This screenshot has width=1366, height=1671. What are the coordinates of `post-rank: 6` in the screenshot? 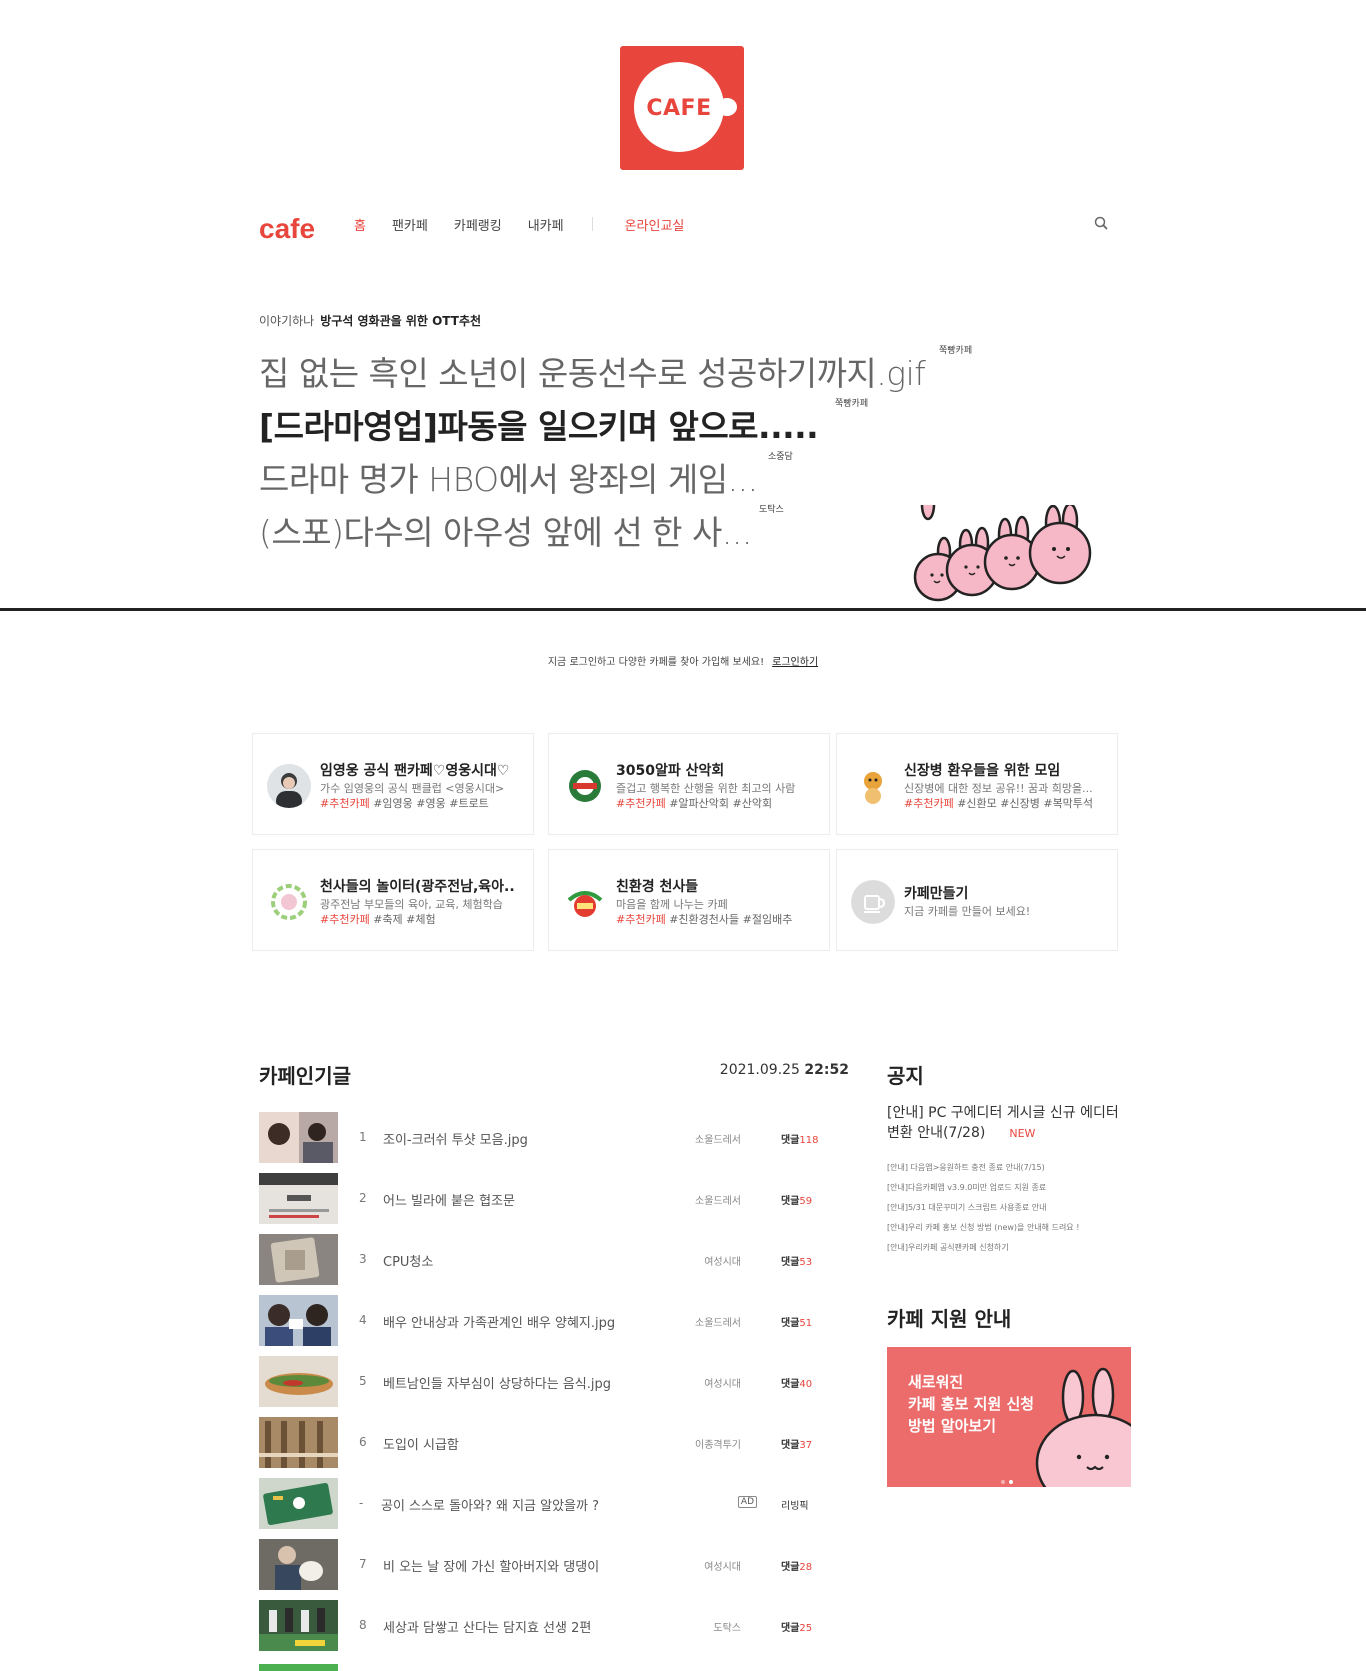 It's located at (363, 1442).